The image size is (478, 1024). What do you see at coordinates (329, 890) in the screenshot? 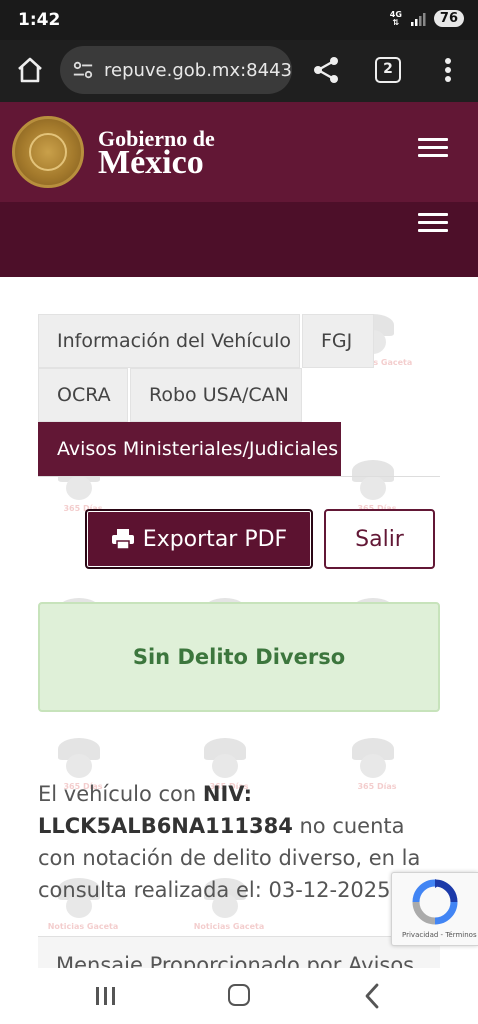
I see `query-date: 03-12-2025` at bounding box center [329, 890].